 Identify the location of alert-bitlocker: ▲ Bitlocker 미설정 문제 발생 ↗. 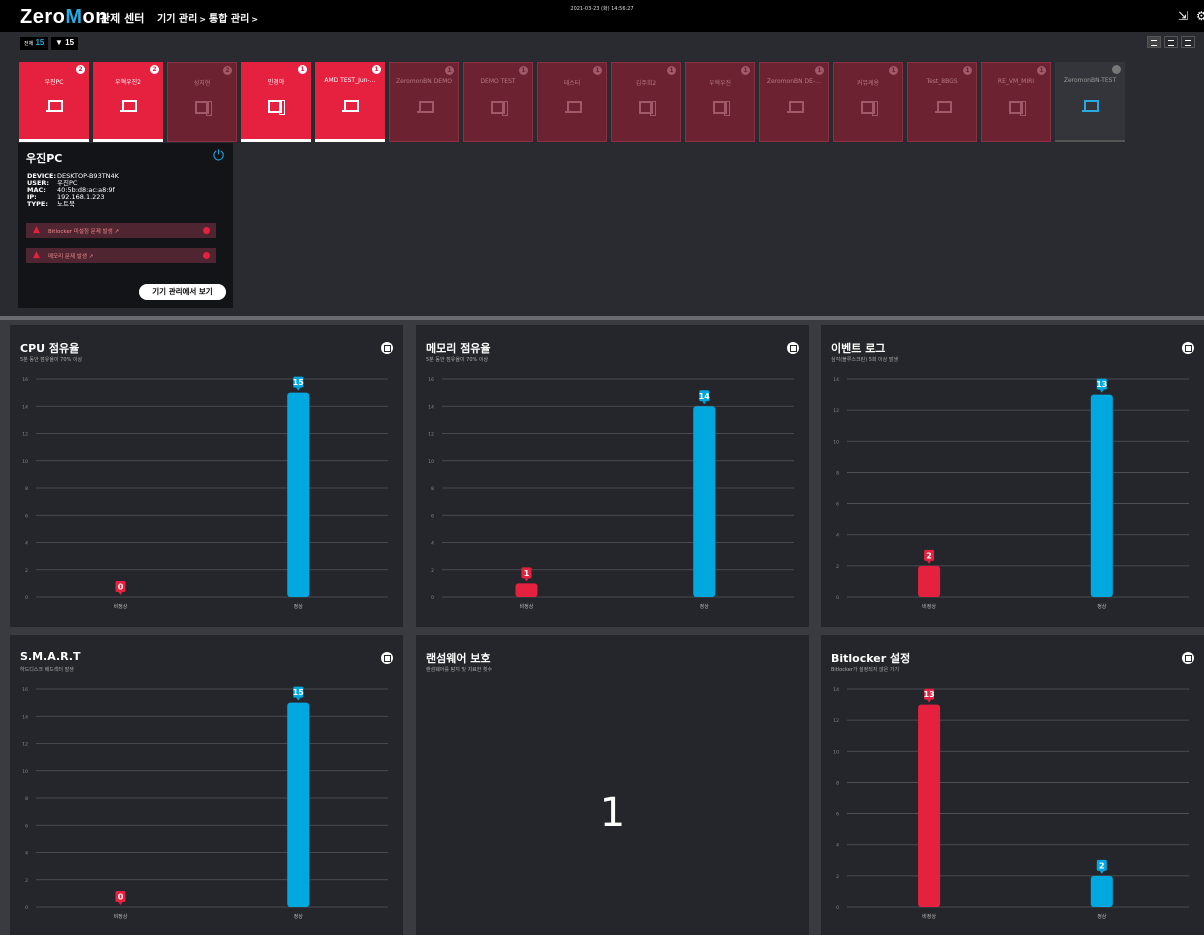
(121, 230).